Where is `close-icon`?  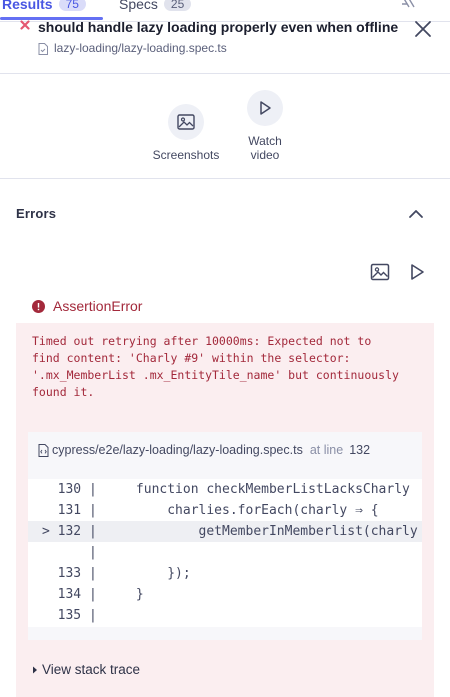
close-icon is located at coordinates (423, 29).